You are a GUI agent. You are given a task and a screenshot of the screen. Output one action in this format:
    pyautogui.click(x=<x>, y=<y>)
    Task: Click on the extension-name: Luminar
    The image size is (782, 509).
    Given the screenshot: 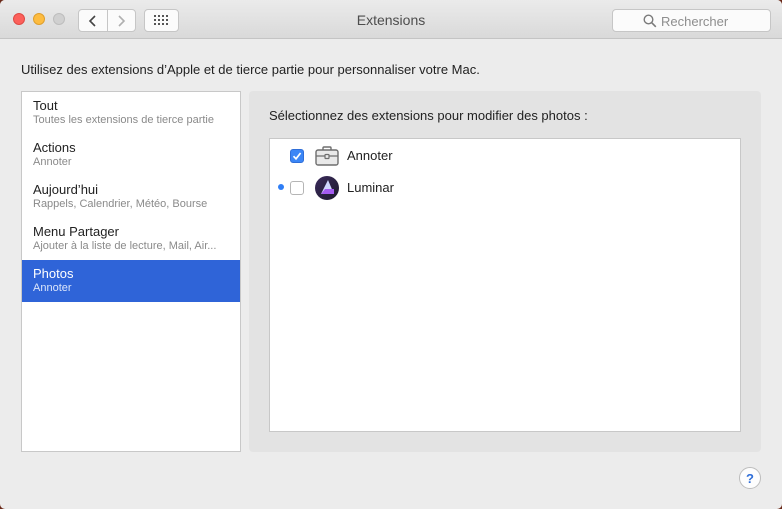 What is the action you would take?
    pyautogui.click(x=370, y=187)
    